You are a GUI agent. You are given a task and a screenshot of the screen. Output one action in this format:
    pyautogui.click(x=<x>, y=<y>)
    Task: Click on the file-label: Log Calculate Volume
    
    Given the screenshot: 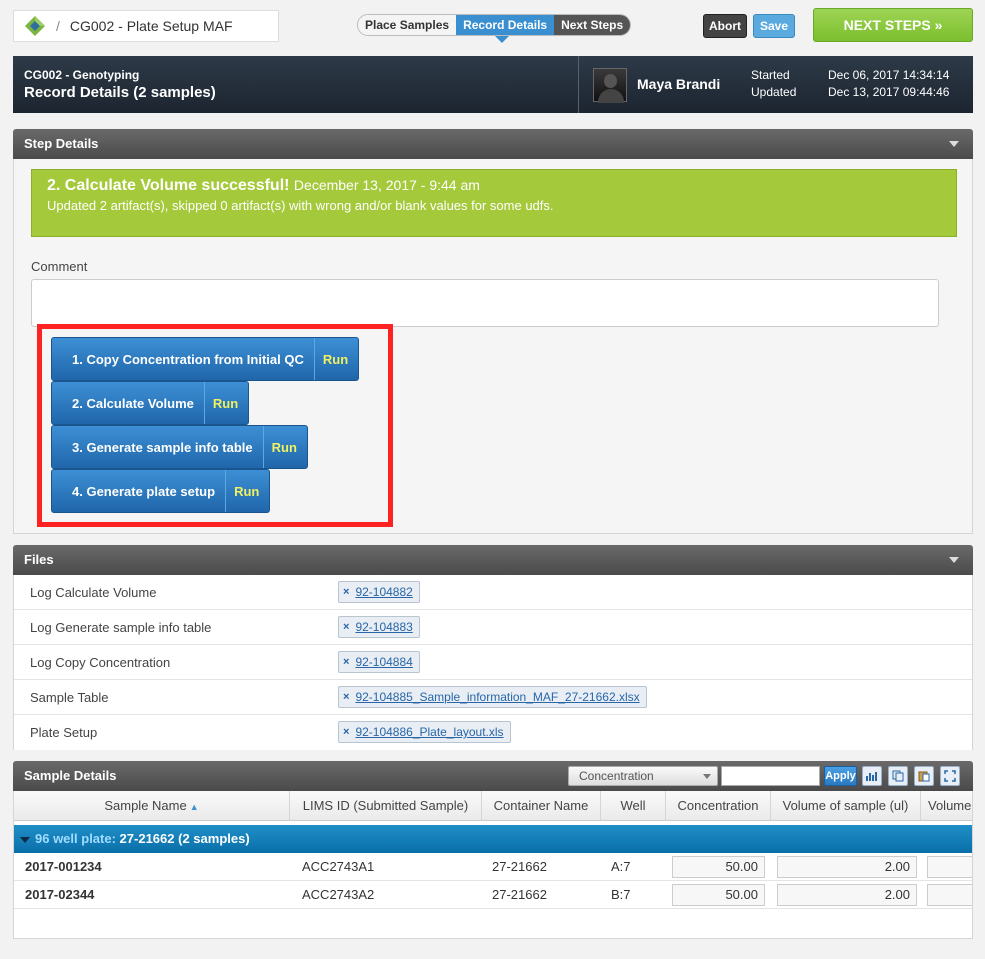 What is the action you would take?
    pyautogui.click(x=93, y=592)
    